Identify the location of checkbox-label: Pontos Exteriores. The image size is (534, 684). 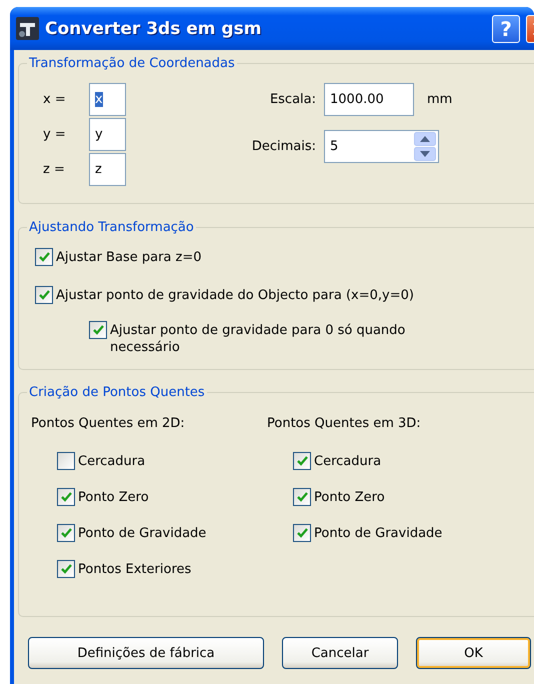
(135, 569).